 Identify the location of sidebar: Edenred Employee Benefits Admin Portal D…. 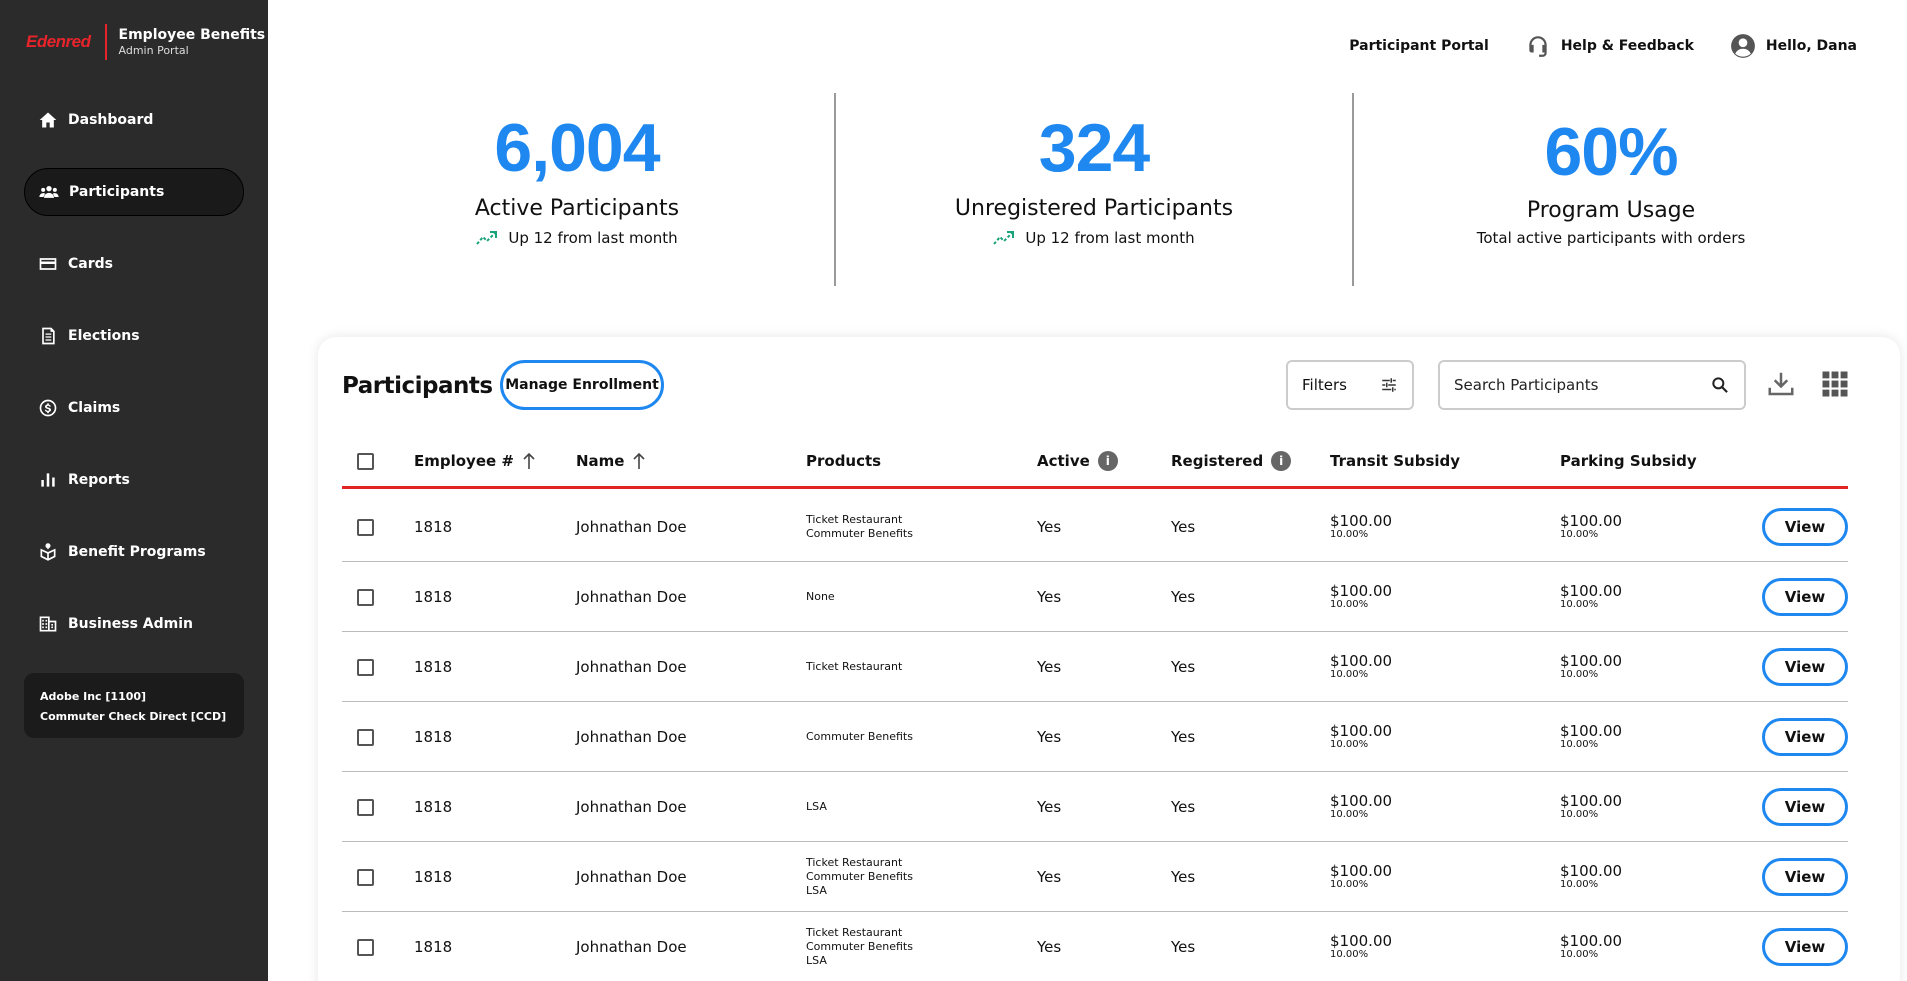
(134, 490).